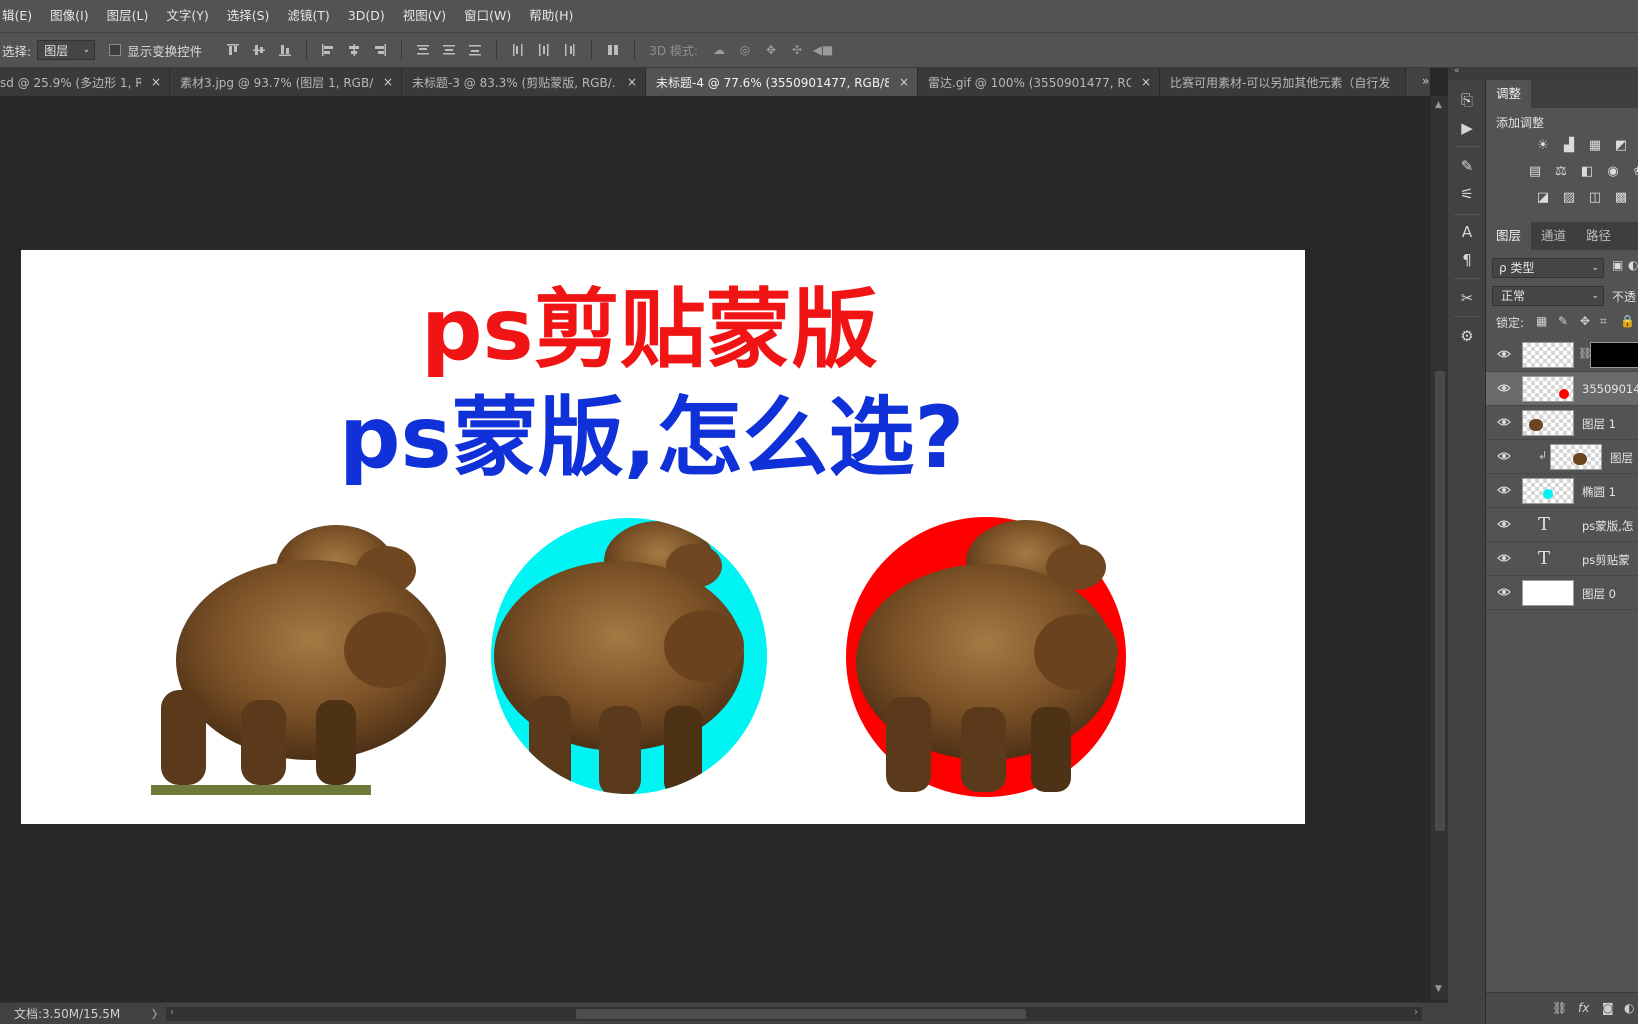  What do you see at coordinates (1467, 260) in the screenshot?
I see `paragraph-icon: ¶` at bounding box center [1467, 260].